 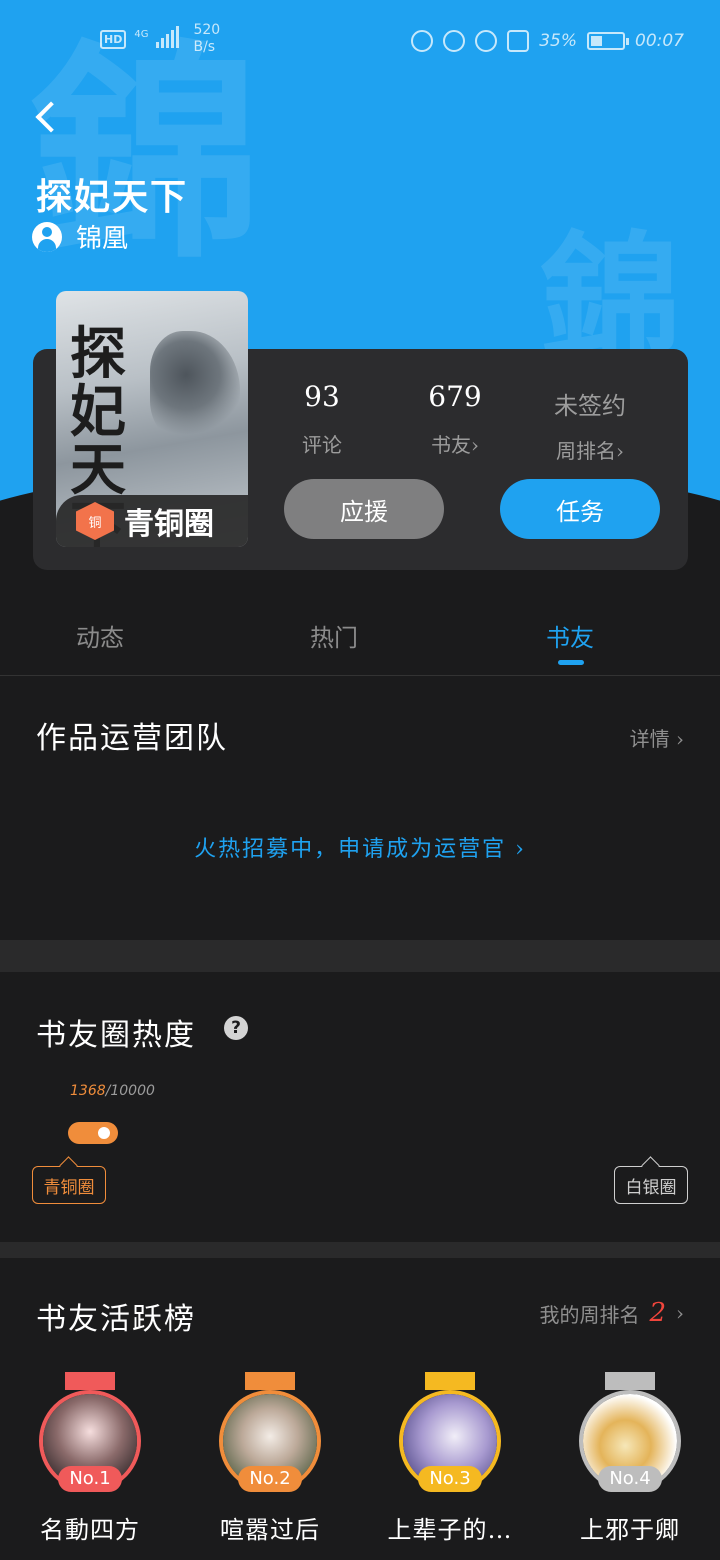 I want to click on tab-readers: 书友, so click(x=570, y=635).